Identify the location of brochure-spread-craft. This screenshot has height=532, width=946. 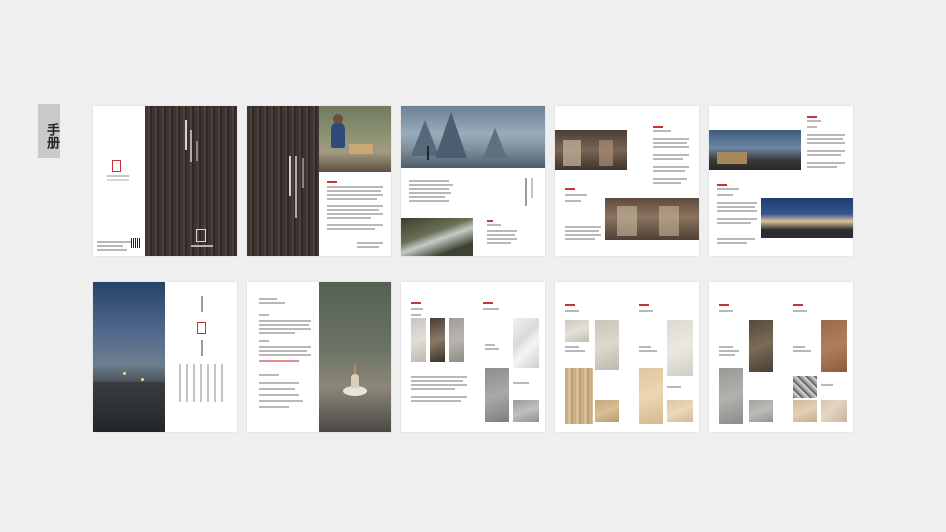
(319, 181).